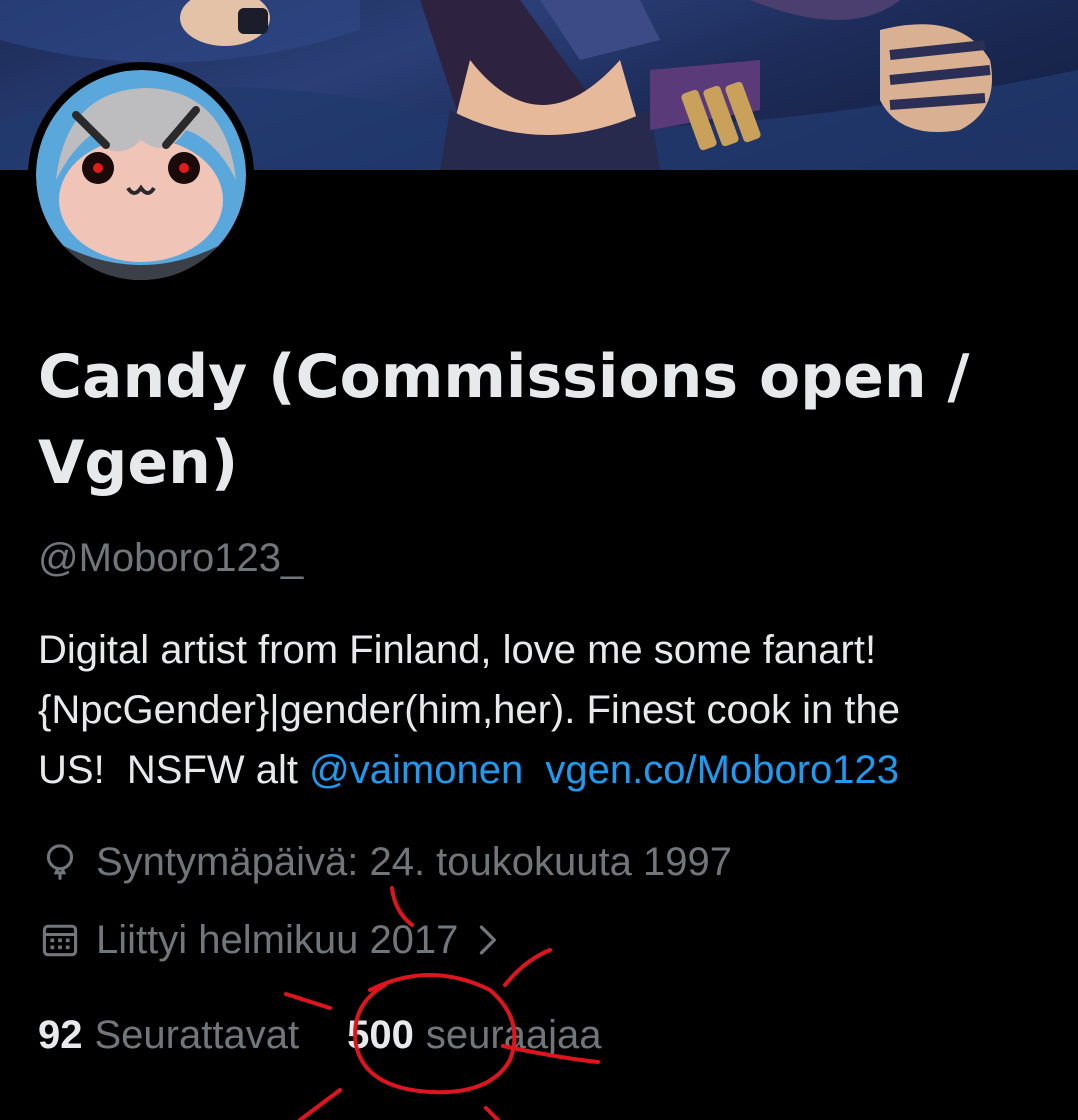 This screenshot has height=1120, width=1078. What do you see at coordinates (722, 770) in the screenshot?
I see `website-link: vgen.co/Moboro123` at bounding box center [722, 770].